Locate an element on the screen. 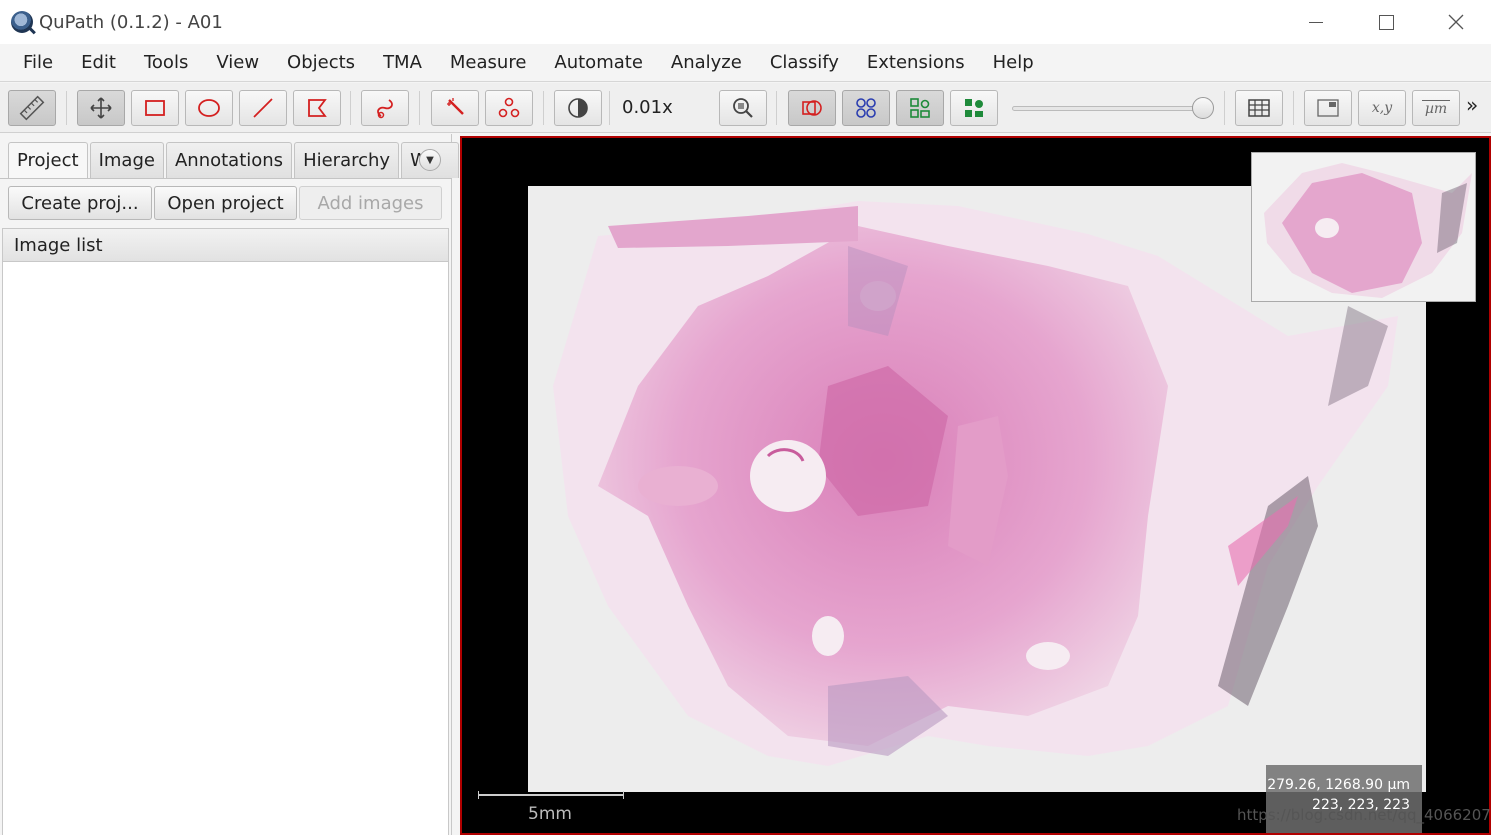 Image resolution: width=1491 pixels, height=835 pixels. zoom-to-fit-button is located at coordinates (743, 108).